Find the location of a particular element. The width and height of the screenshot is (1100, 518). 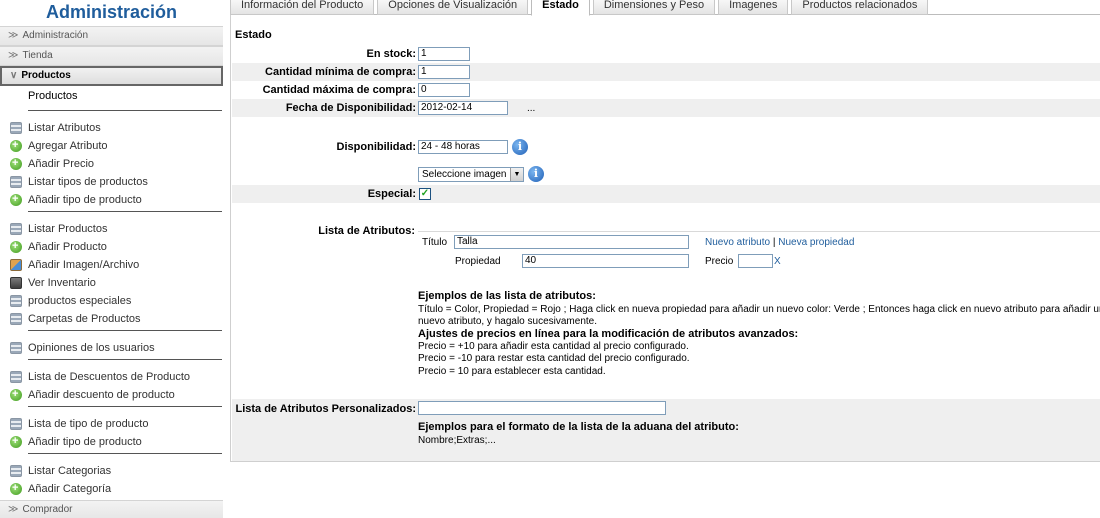

sidebar-item: Listar tipos de productos is located at coordinates (111, 182).